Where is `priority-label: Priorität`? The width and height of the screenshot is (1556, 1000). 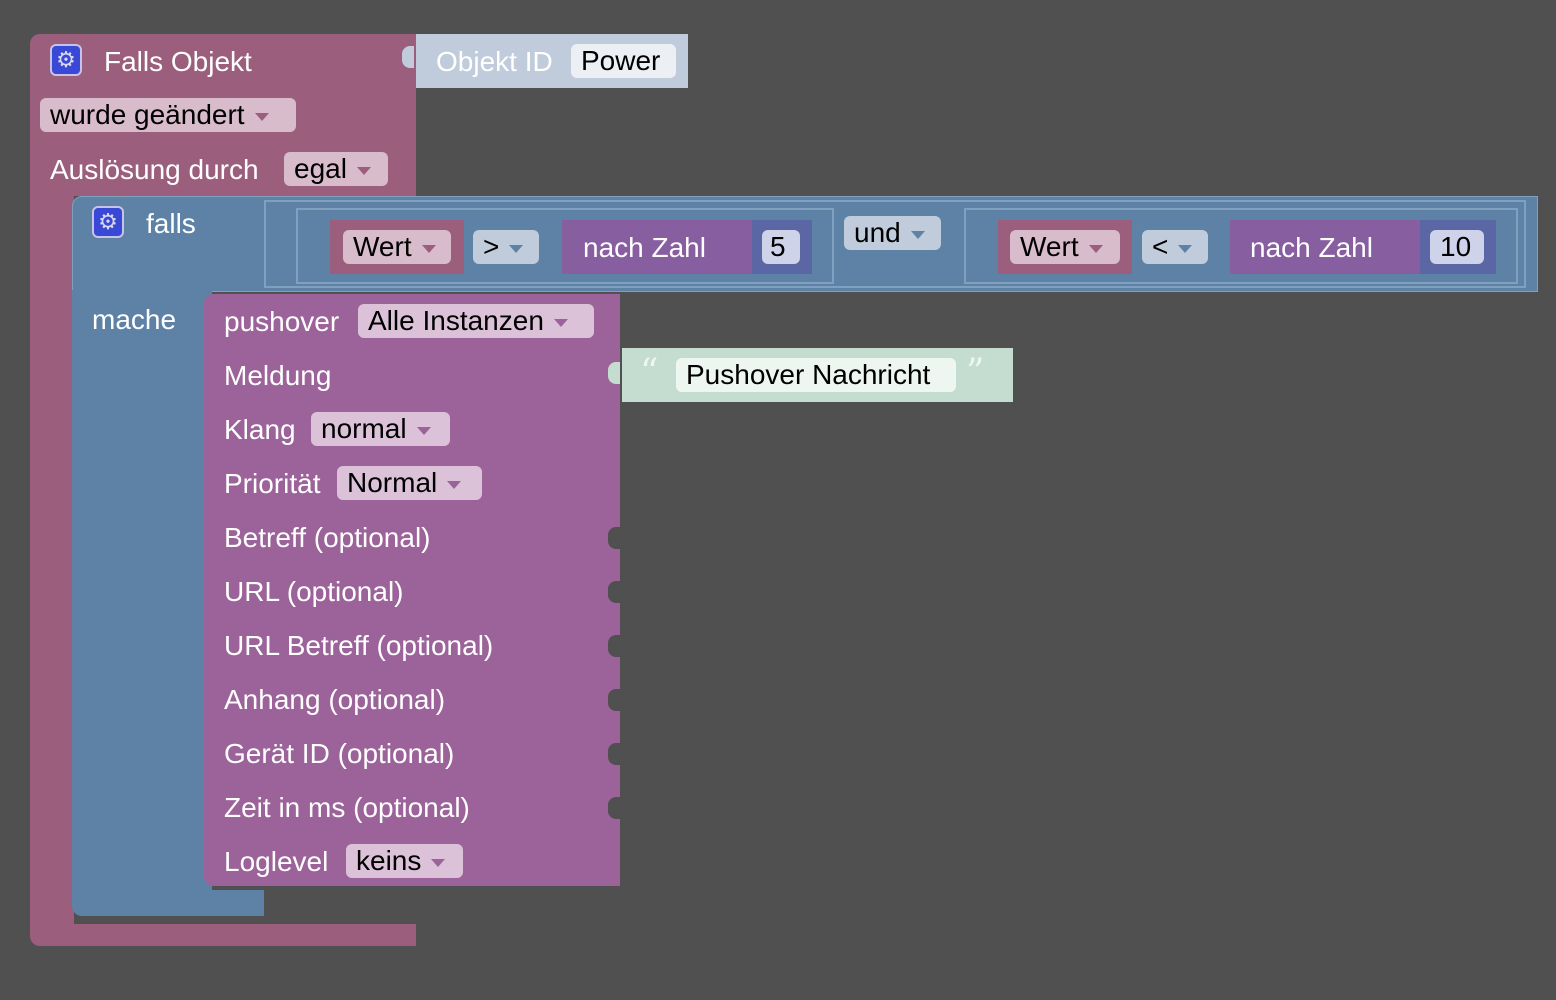 priority-label: Priorität is located at coordinates (272, 483).